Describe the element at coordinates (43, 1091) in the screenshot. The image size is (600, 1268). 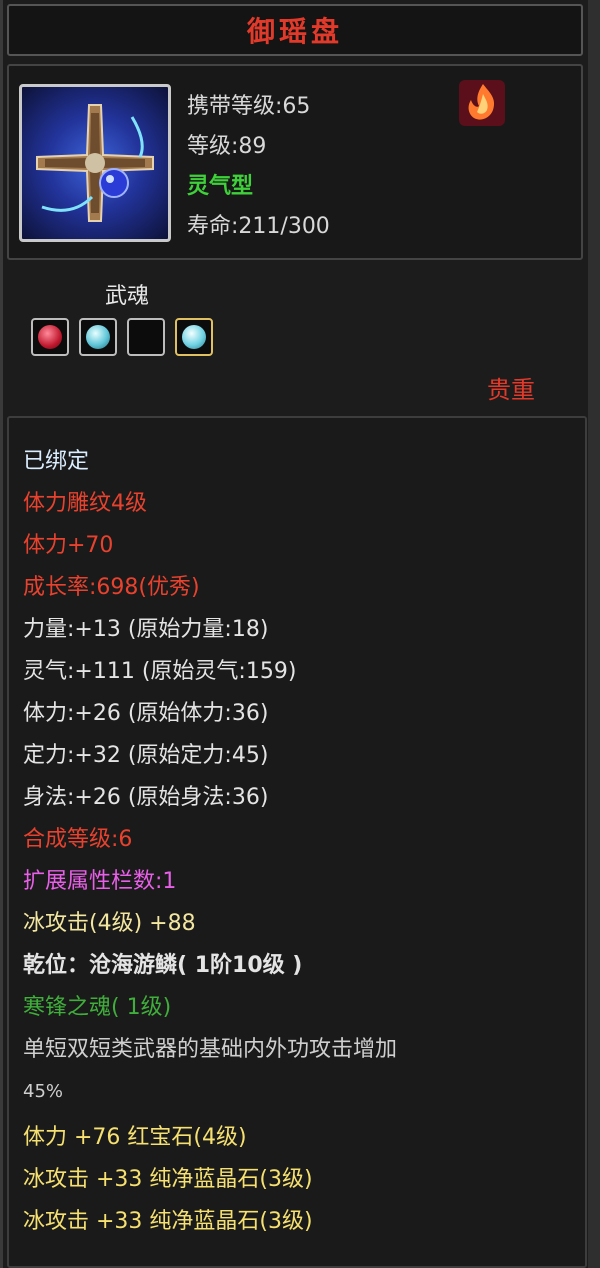
I see `soul-effect-line-2: 45%` at that location.